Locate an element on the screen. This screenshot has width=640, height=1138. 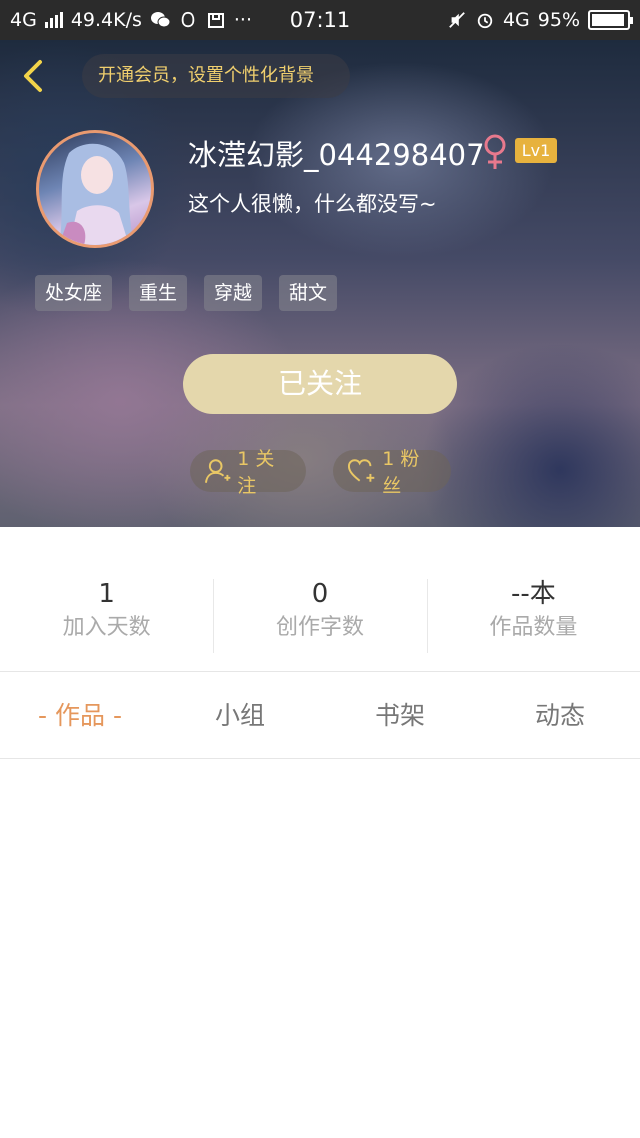
tab-works: - 作品 - is located at coordinates (80, 715).